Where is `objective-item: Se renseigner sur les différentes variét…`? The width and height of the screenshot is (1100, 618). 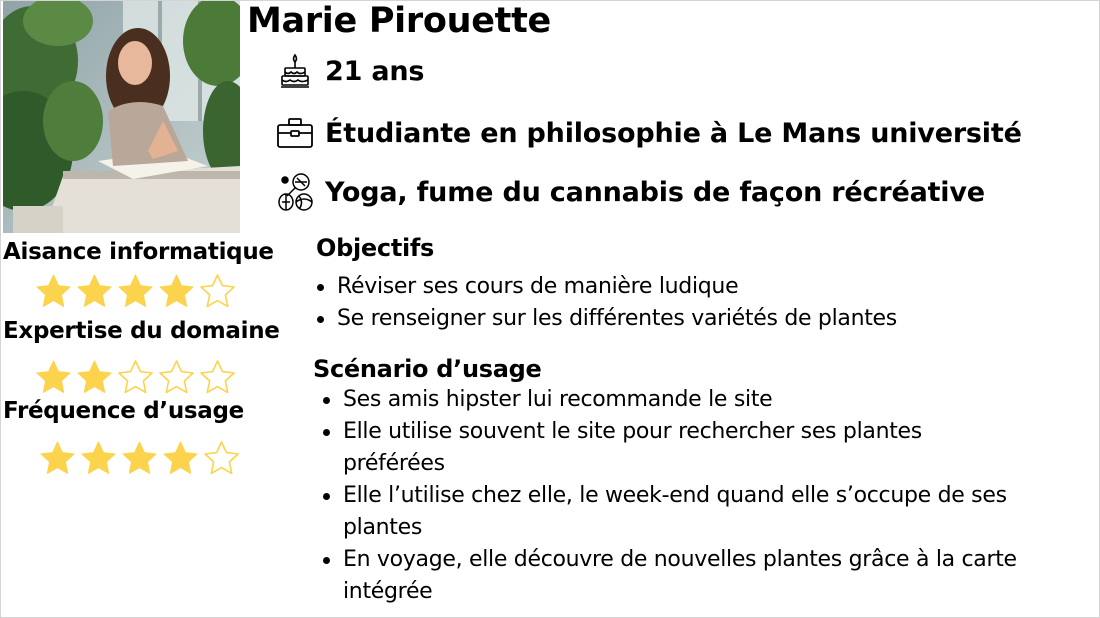
objective-item: Se renseigner sur les différentes variét… is located at coordinates (661, 319).